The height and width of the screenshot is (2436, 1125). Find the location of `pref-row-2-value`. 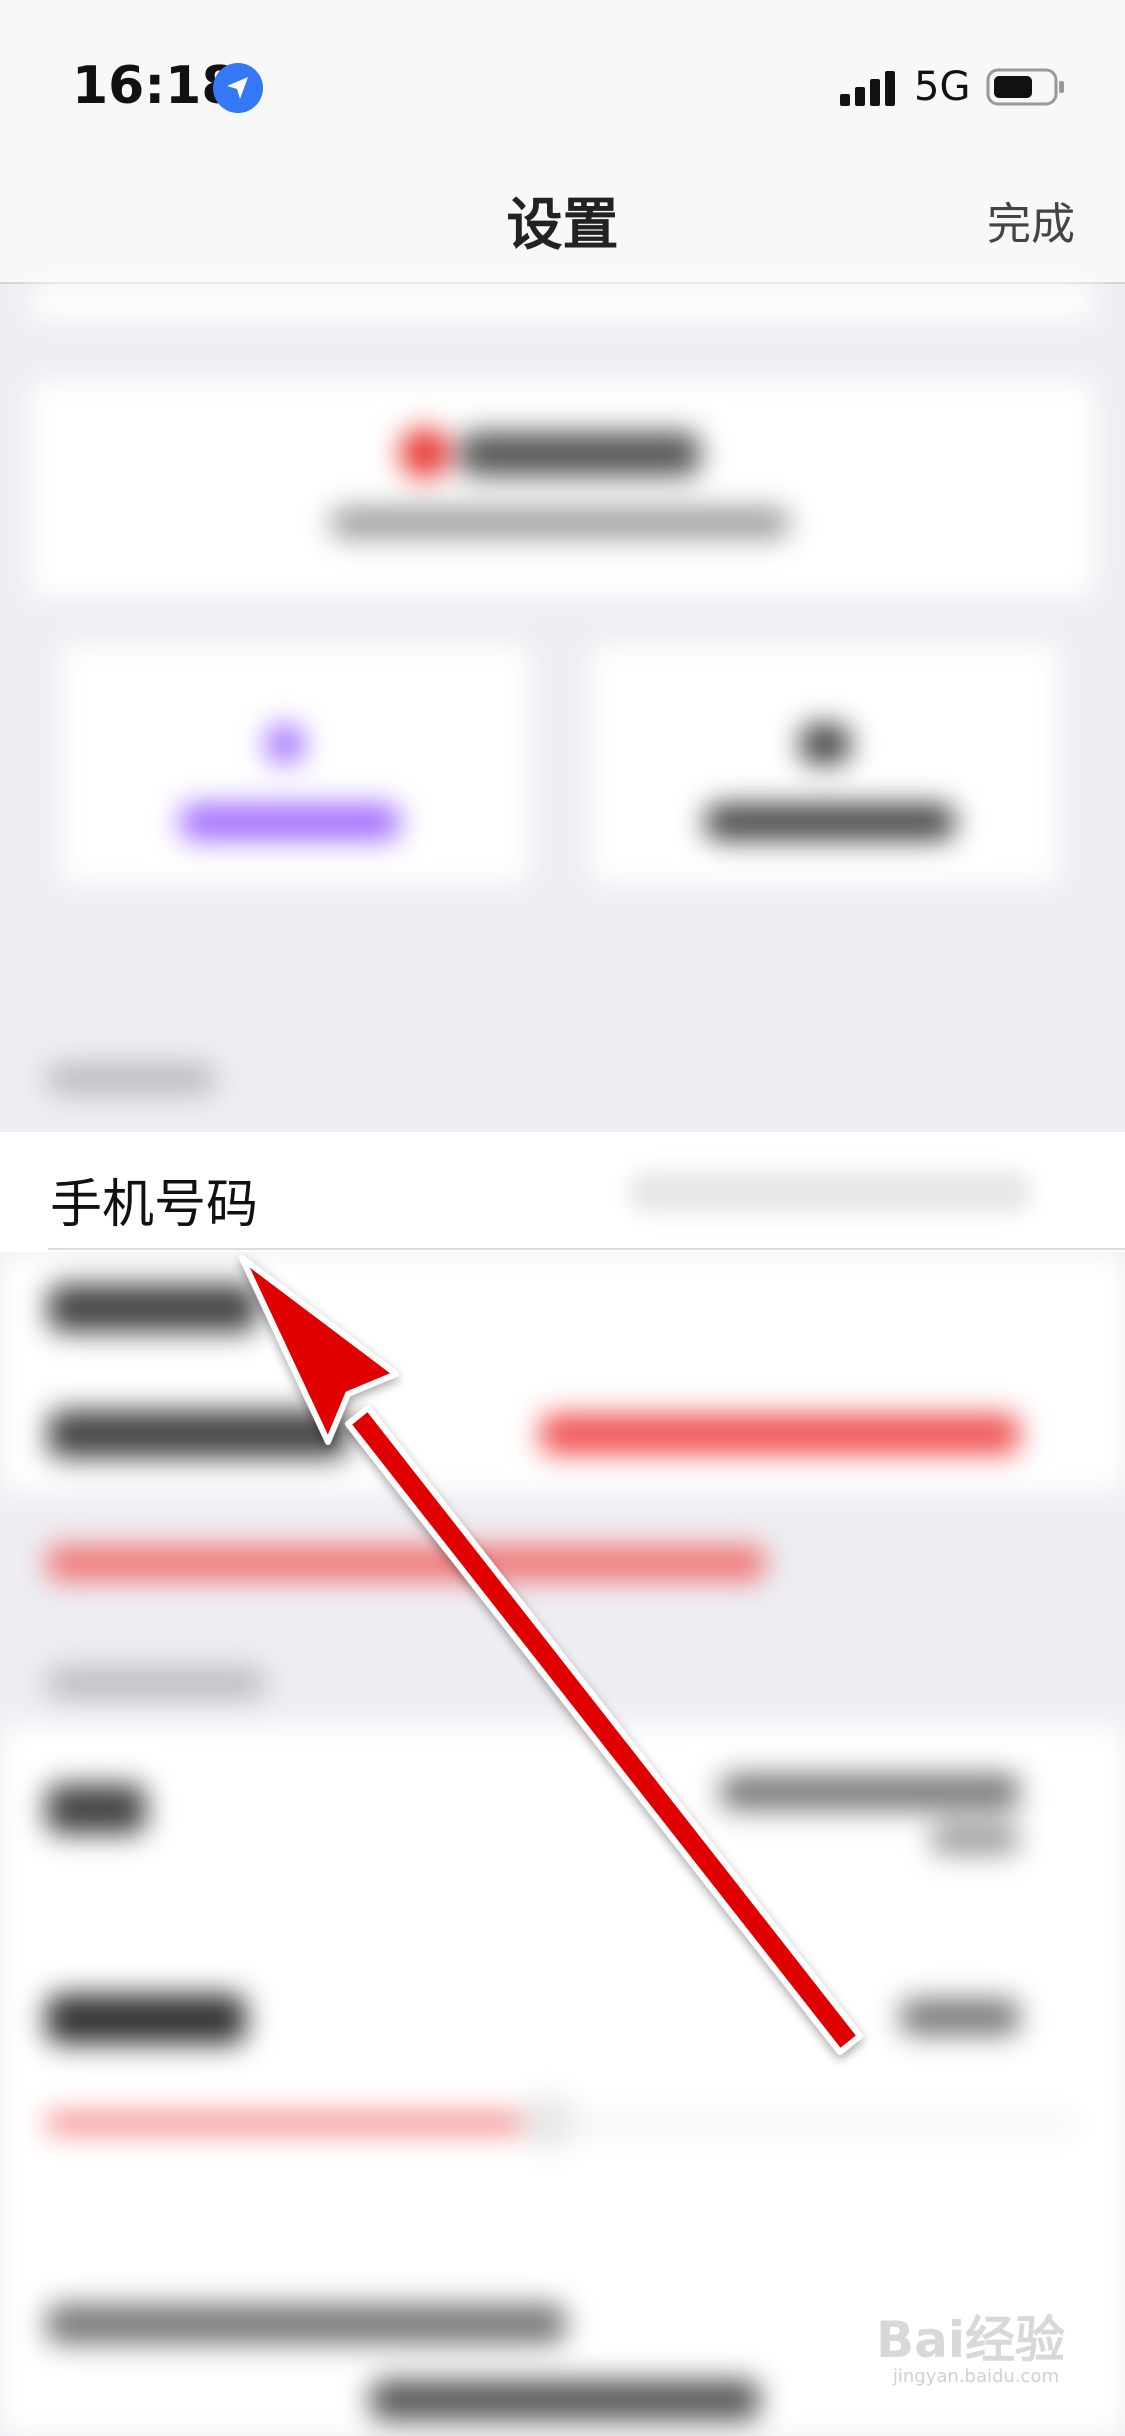

pref-row-2-value is located at coordinates (960, 2017).